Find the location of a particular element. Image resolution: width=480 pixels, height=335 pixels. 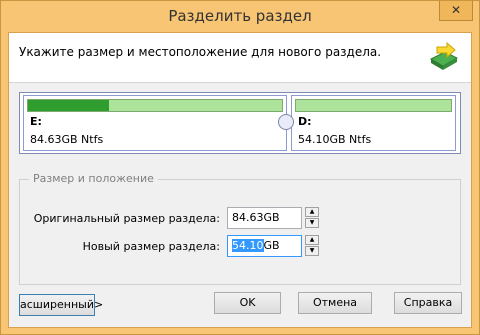

cancel-button: Отмена is located at coordinates (335, 303).